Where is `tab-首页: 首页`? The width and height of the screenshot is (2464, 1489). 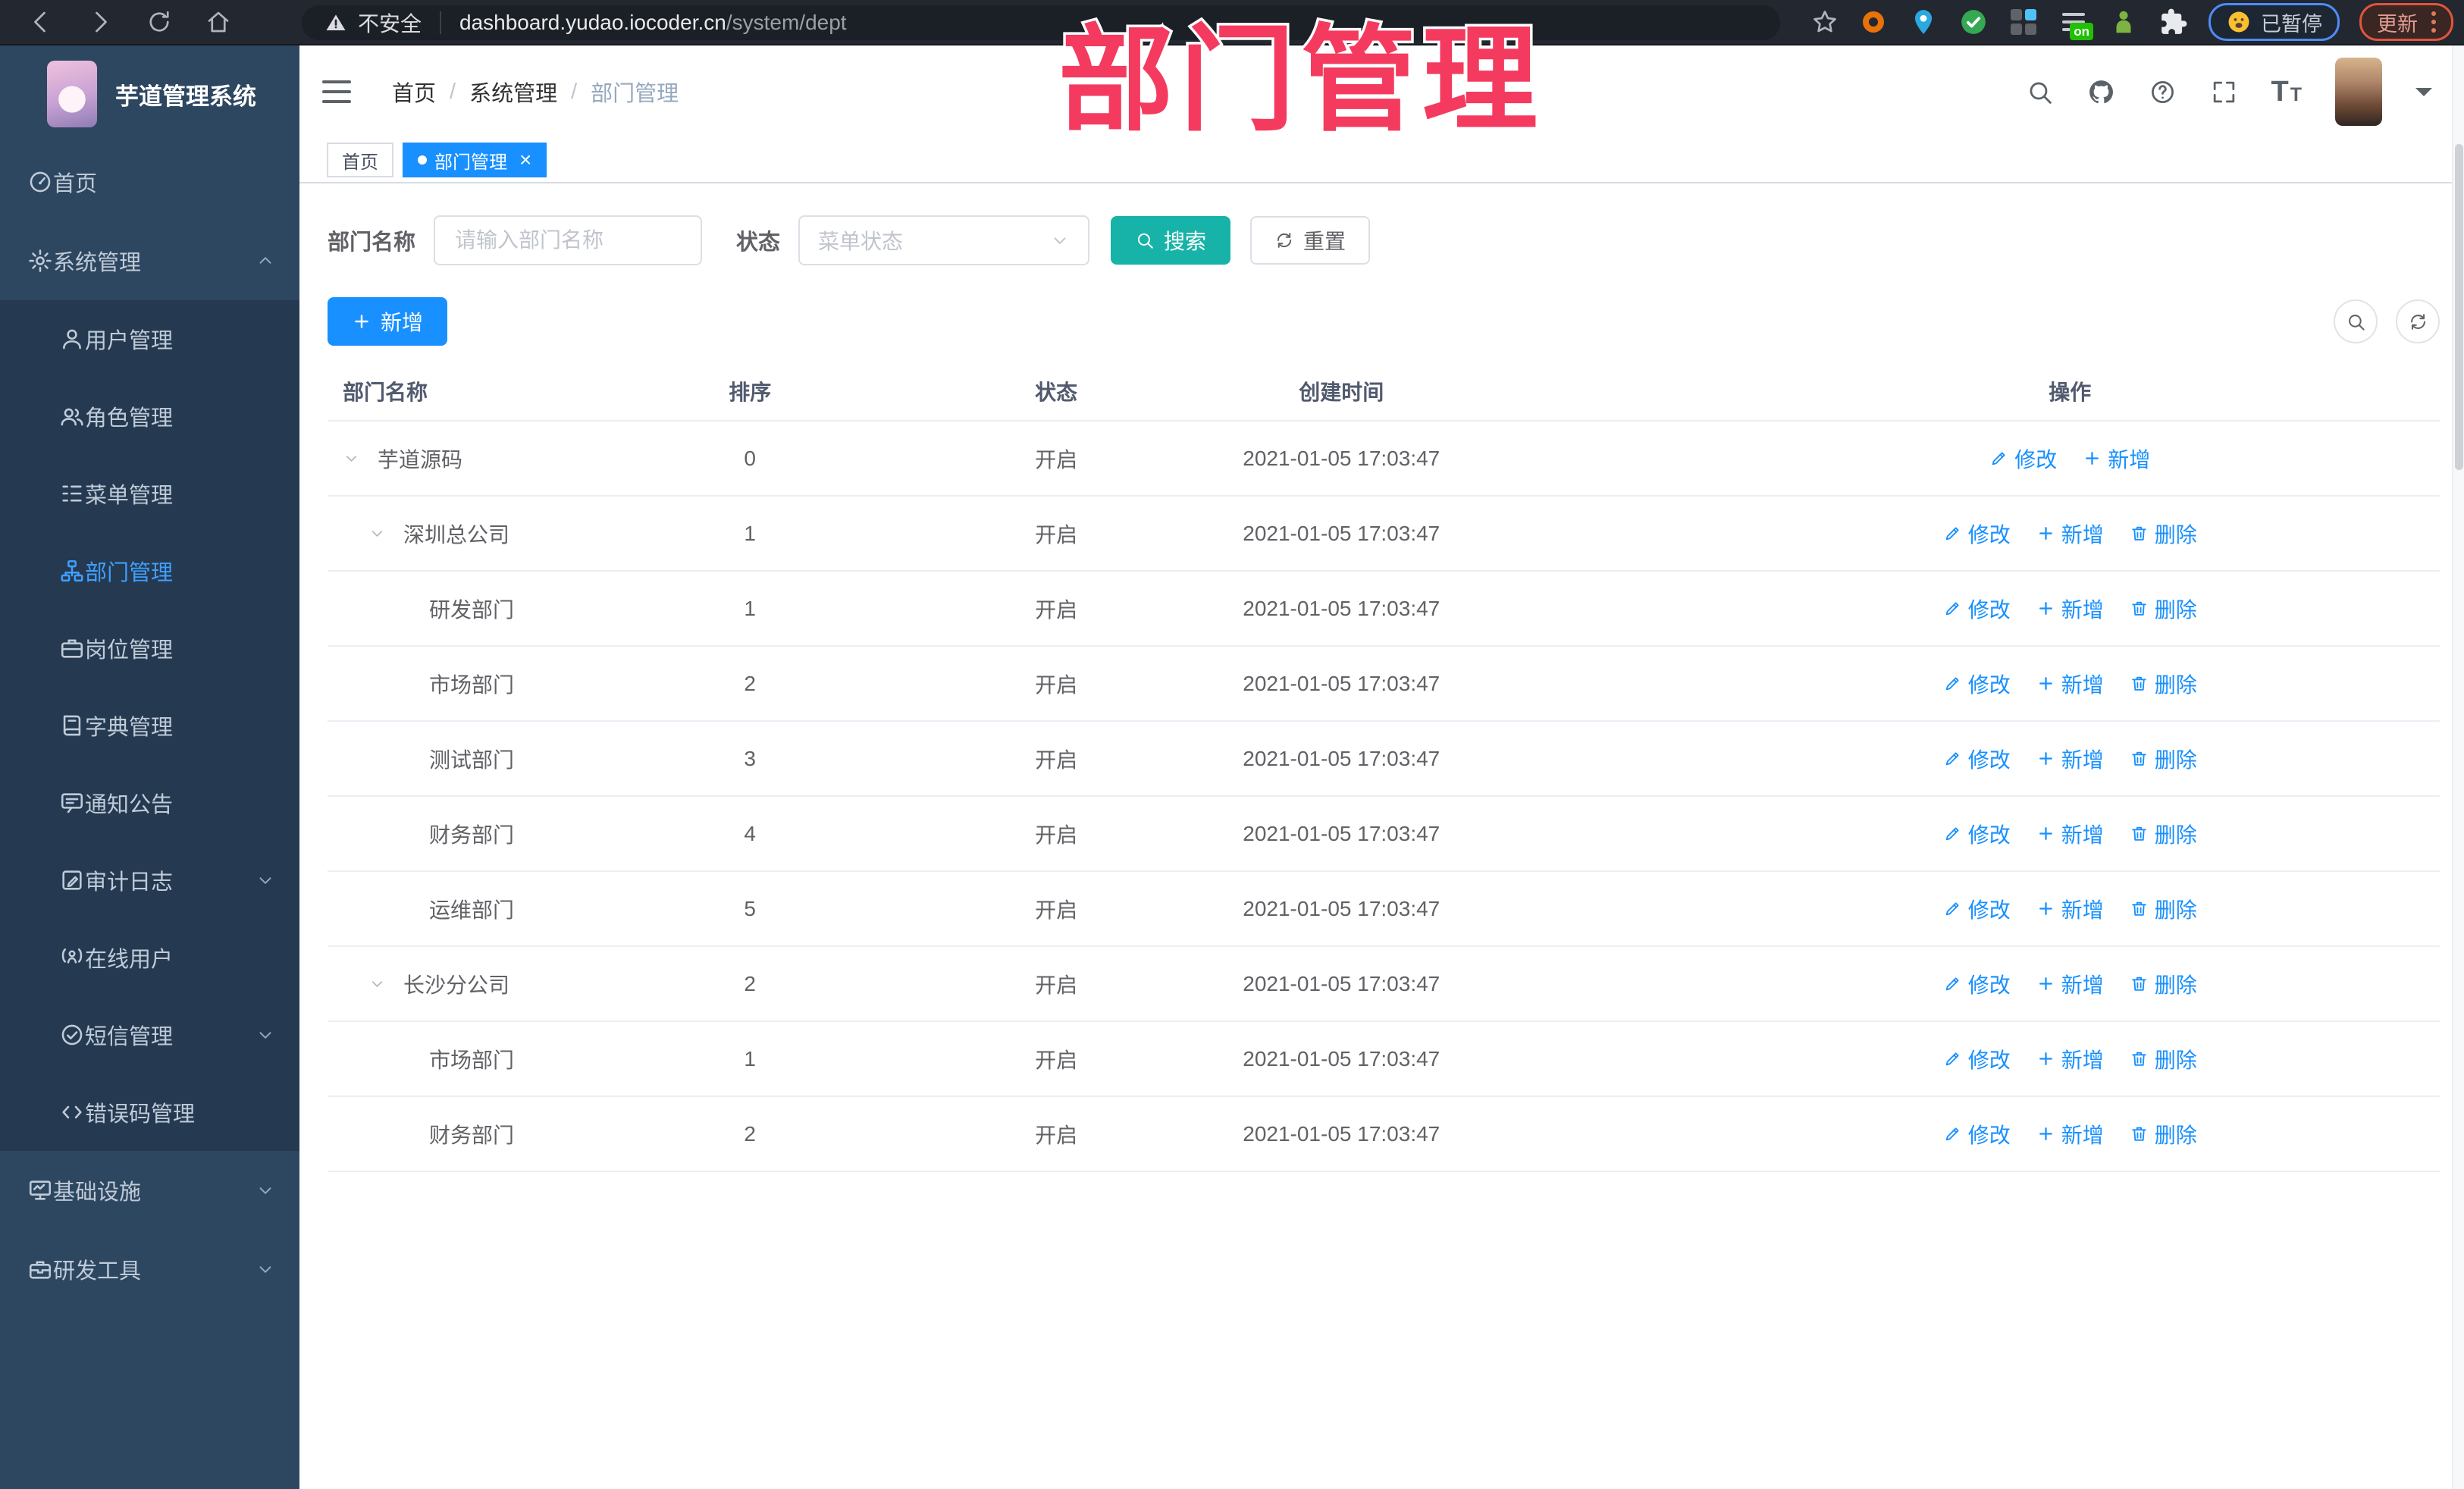 tab-首页: 首页 is located at coordinates (360, 160).